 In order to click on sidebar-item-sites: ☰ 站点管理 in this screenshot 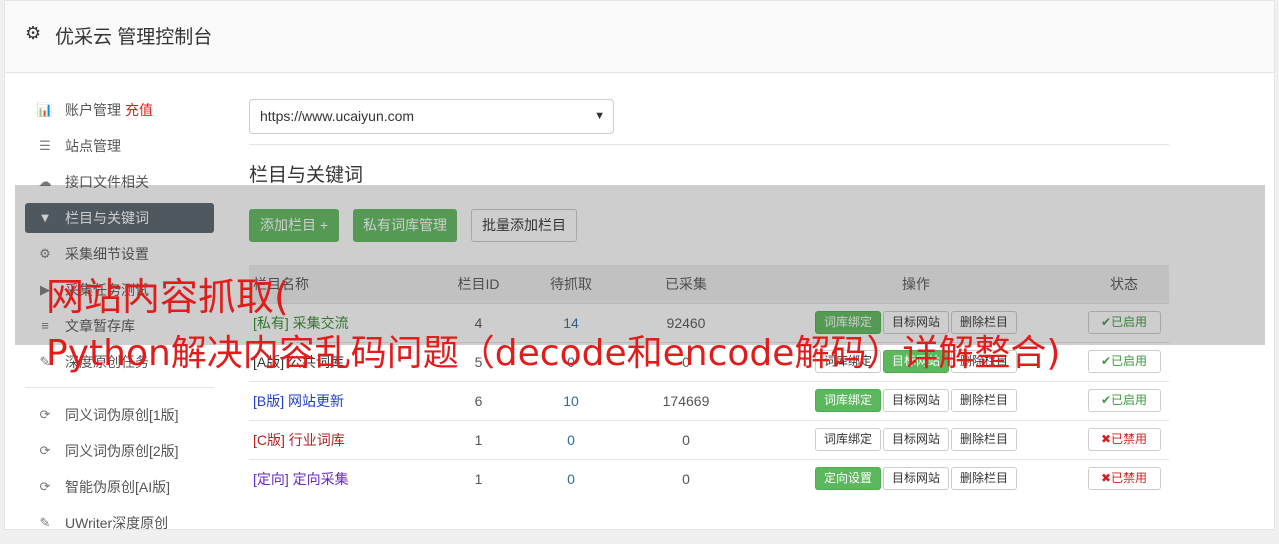, I will do `click(119, 146)`.